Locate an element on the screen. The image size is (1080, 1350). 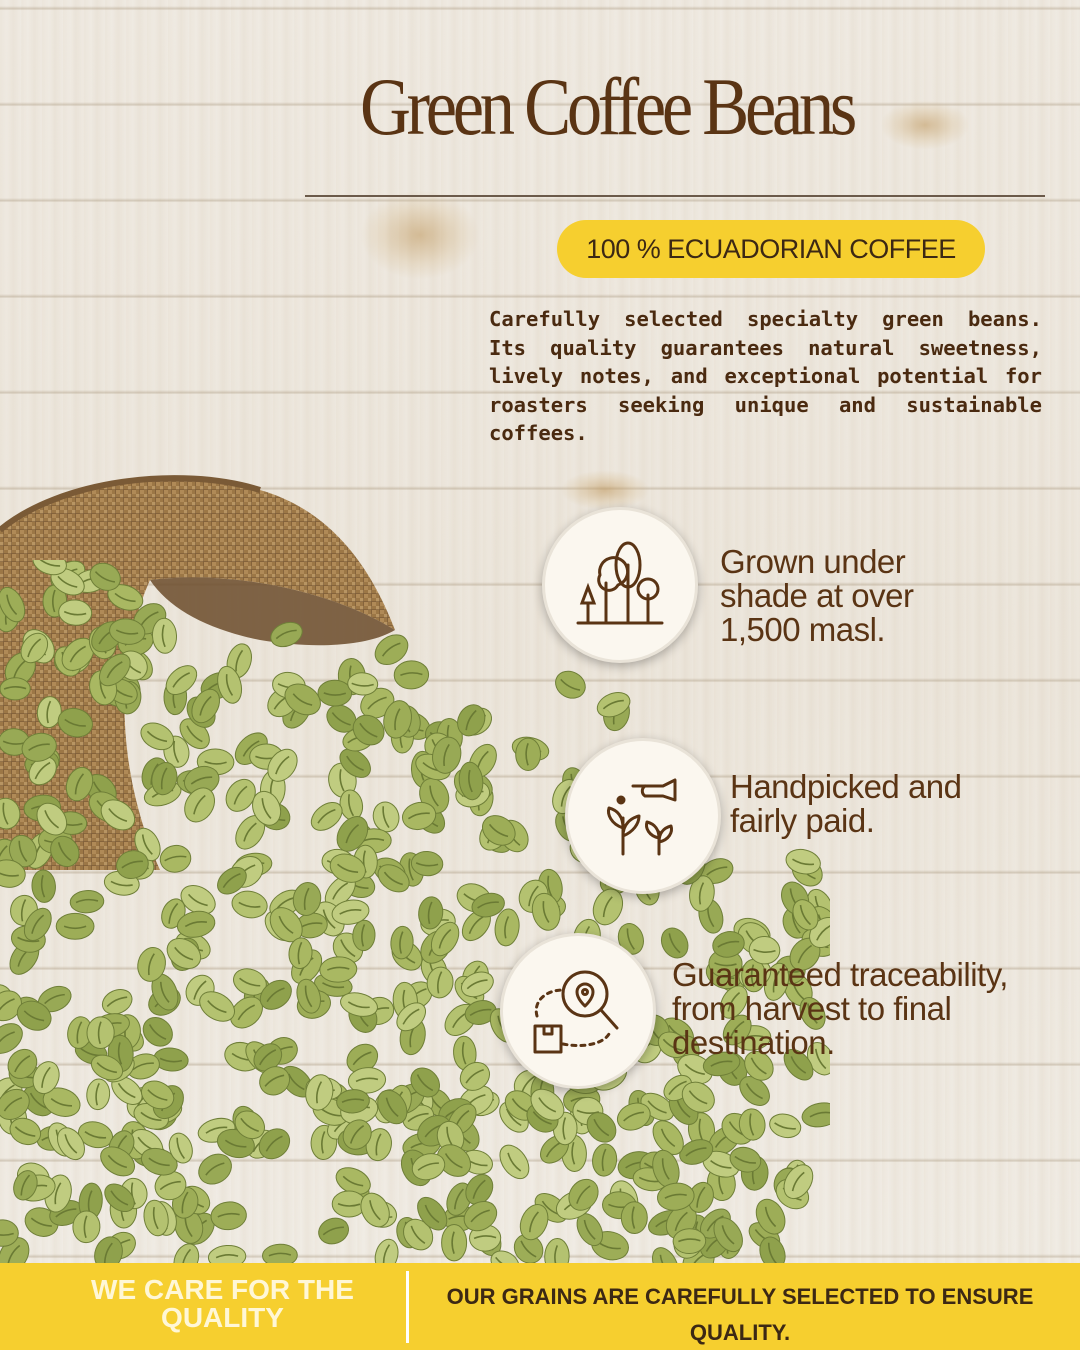
title-divider is located at coordinates (675, 196).